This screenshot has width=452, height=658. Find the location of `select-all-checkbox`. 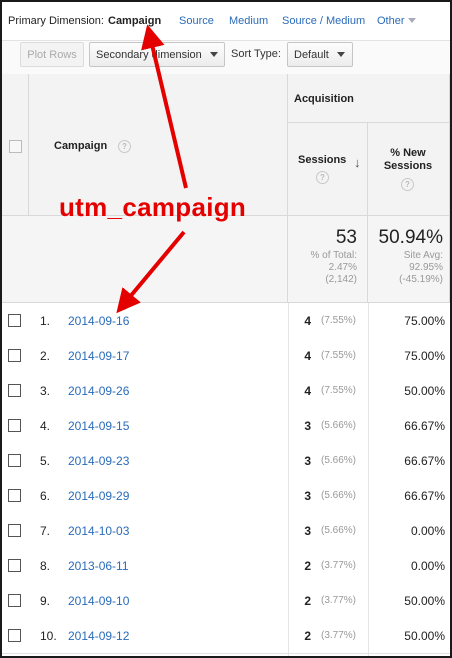

select-all-checkbox is located at coordinates (15, 146).